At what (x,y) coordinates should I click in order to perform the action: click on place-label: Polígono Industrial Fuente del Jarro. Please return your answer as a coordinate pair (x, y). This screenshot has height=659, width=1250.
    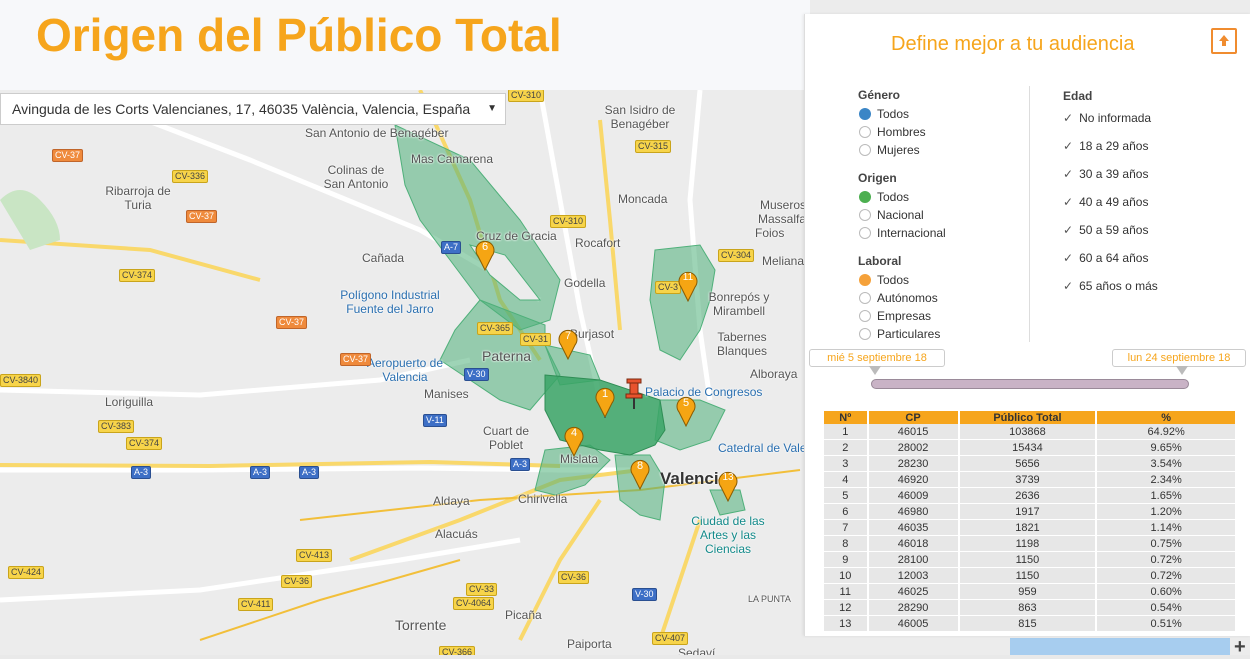
    Looking at the image, I should click on (390, 302).